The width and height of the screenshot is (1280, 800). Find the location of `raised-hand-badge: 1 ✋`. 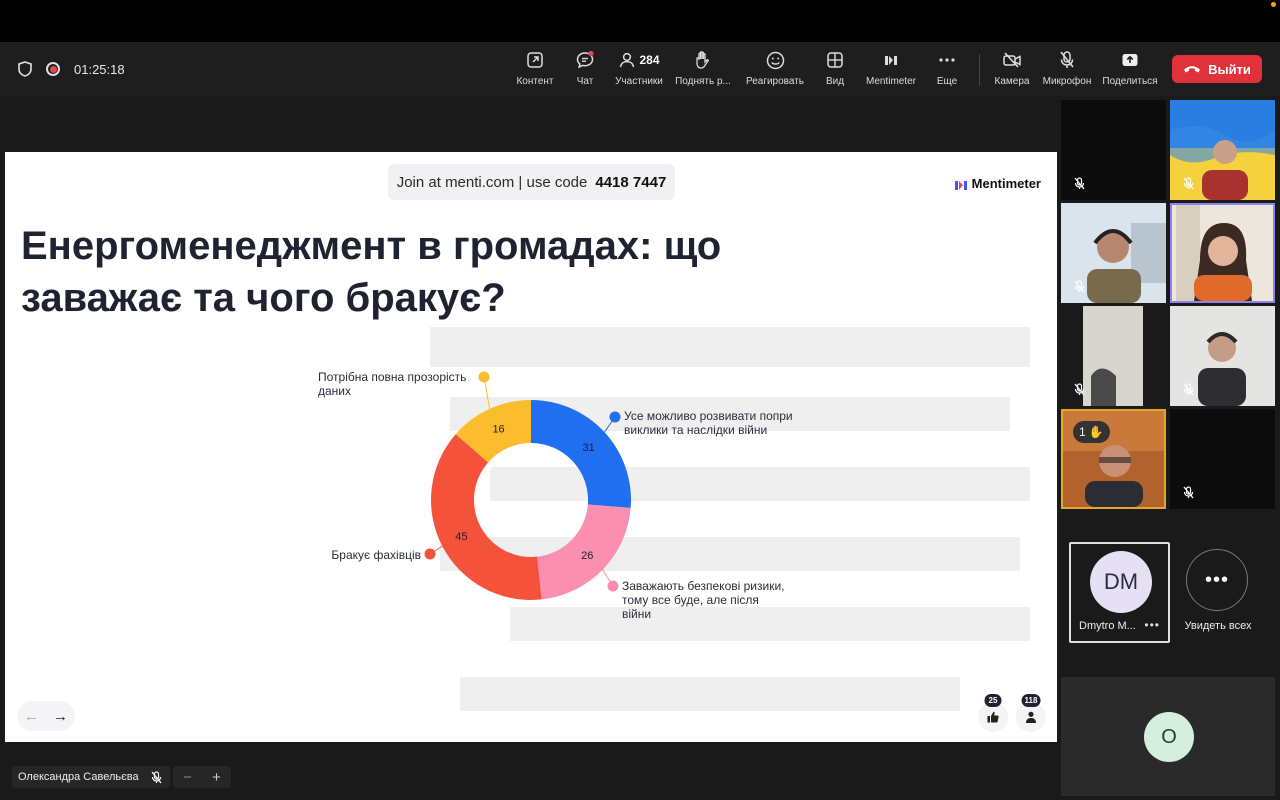

raised-hand-badge: 1 ✋ is located at coordinates (1091, 432).